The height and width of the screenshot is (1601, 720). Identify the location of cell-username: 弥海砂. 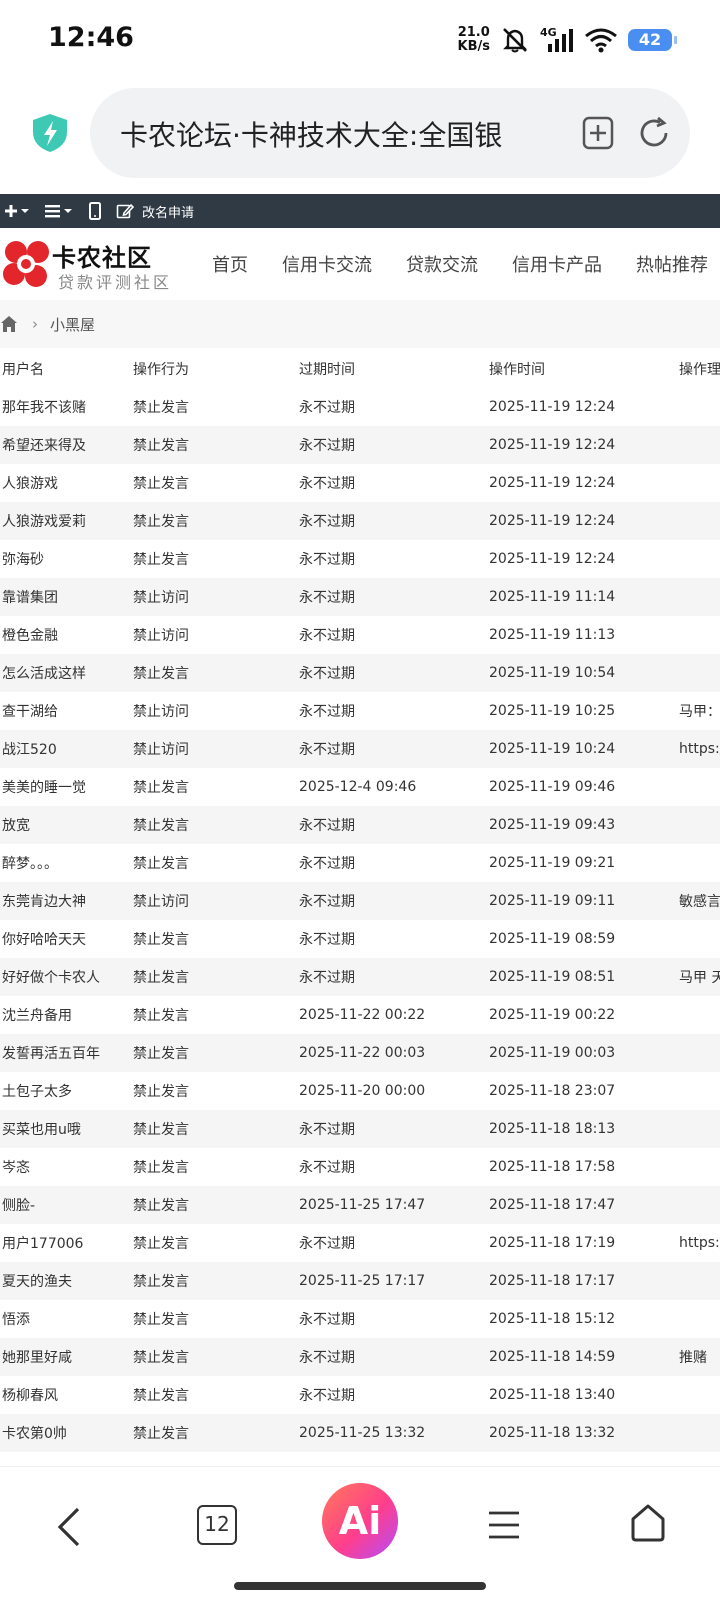
(23, 559).